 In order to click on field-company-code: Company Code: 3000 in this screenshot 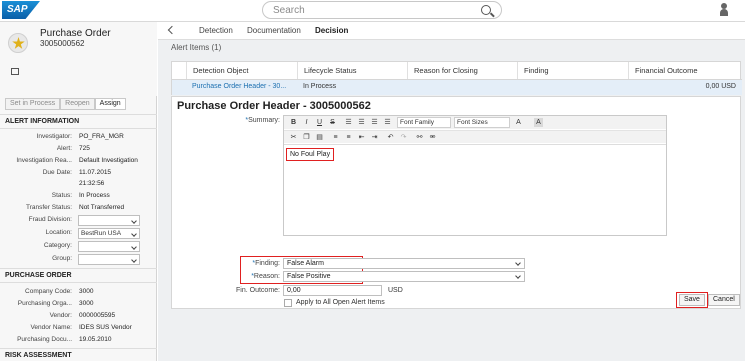, I will do `click(59, 291)`.